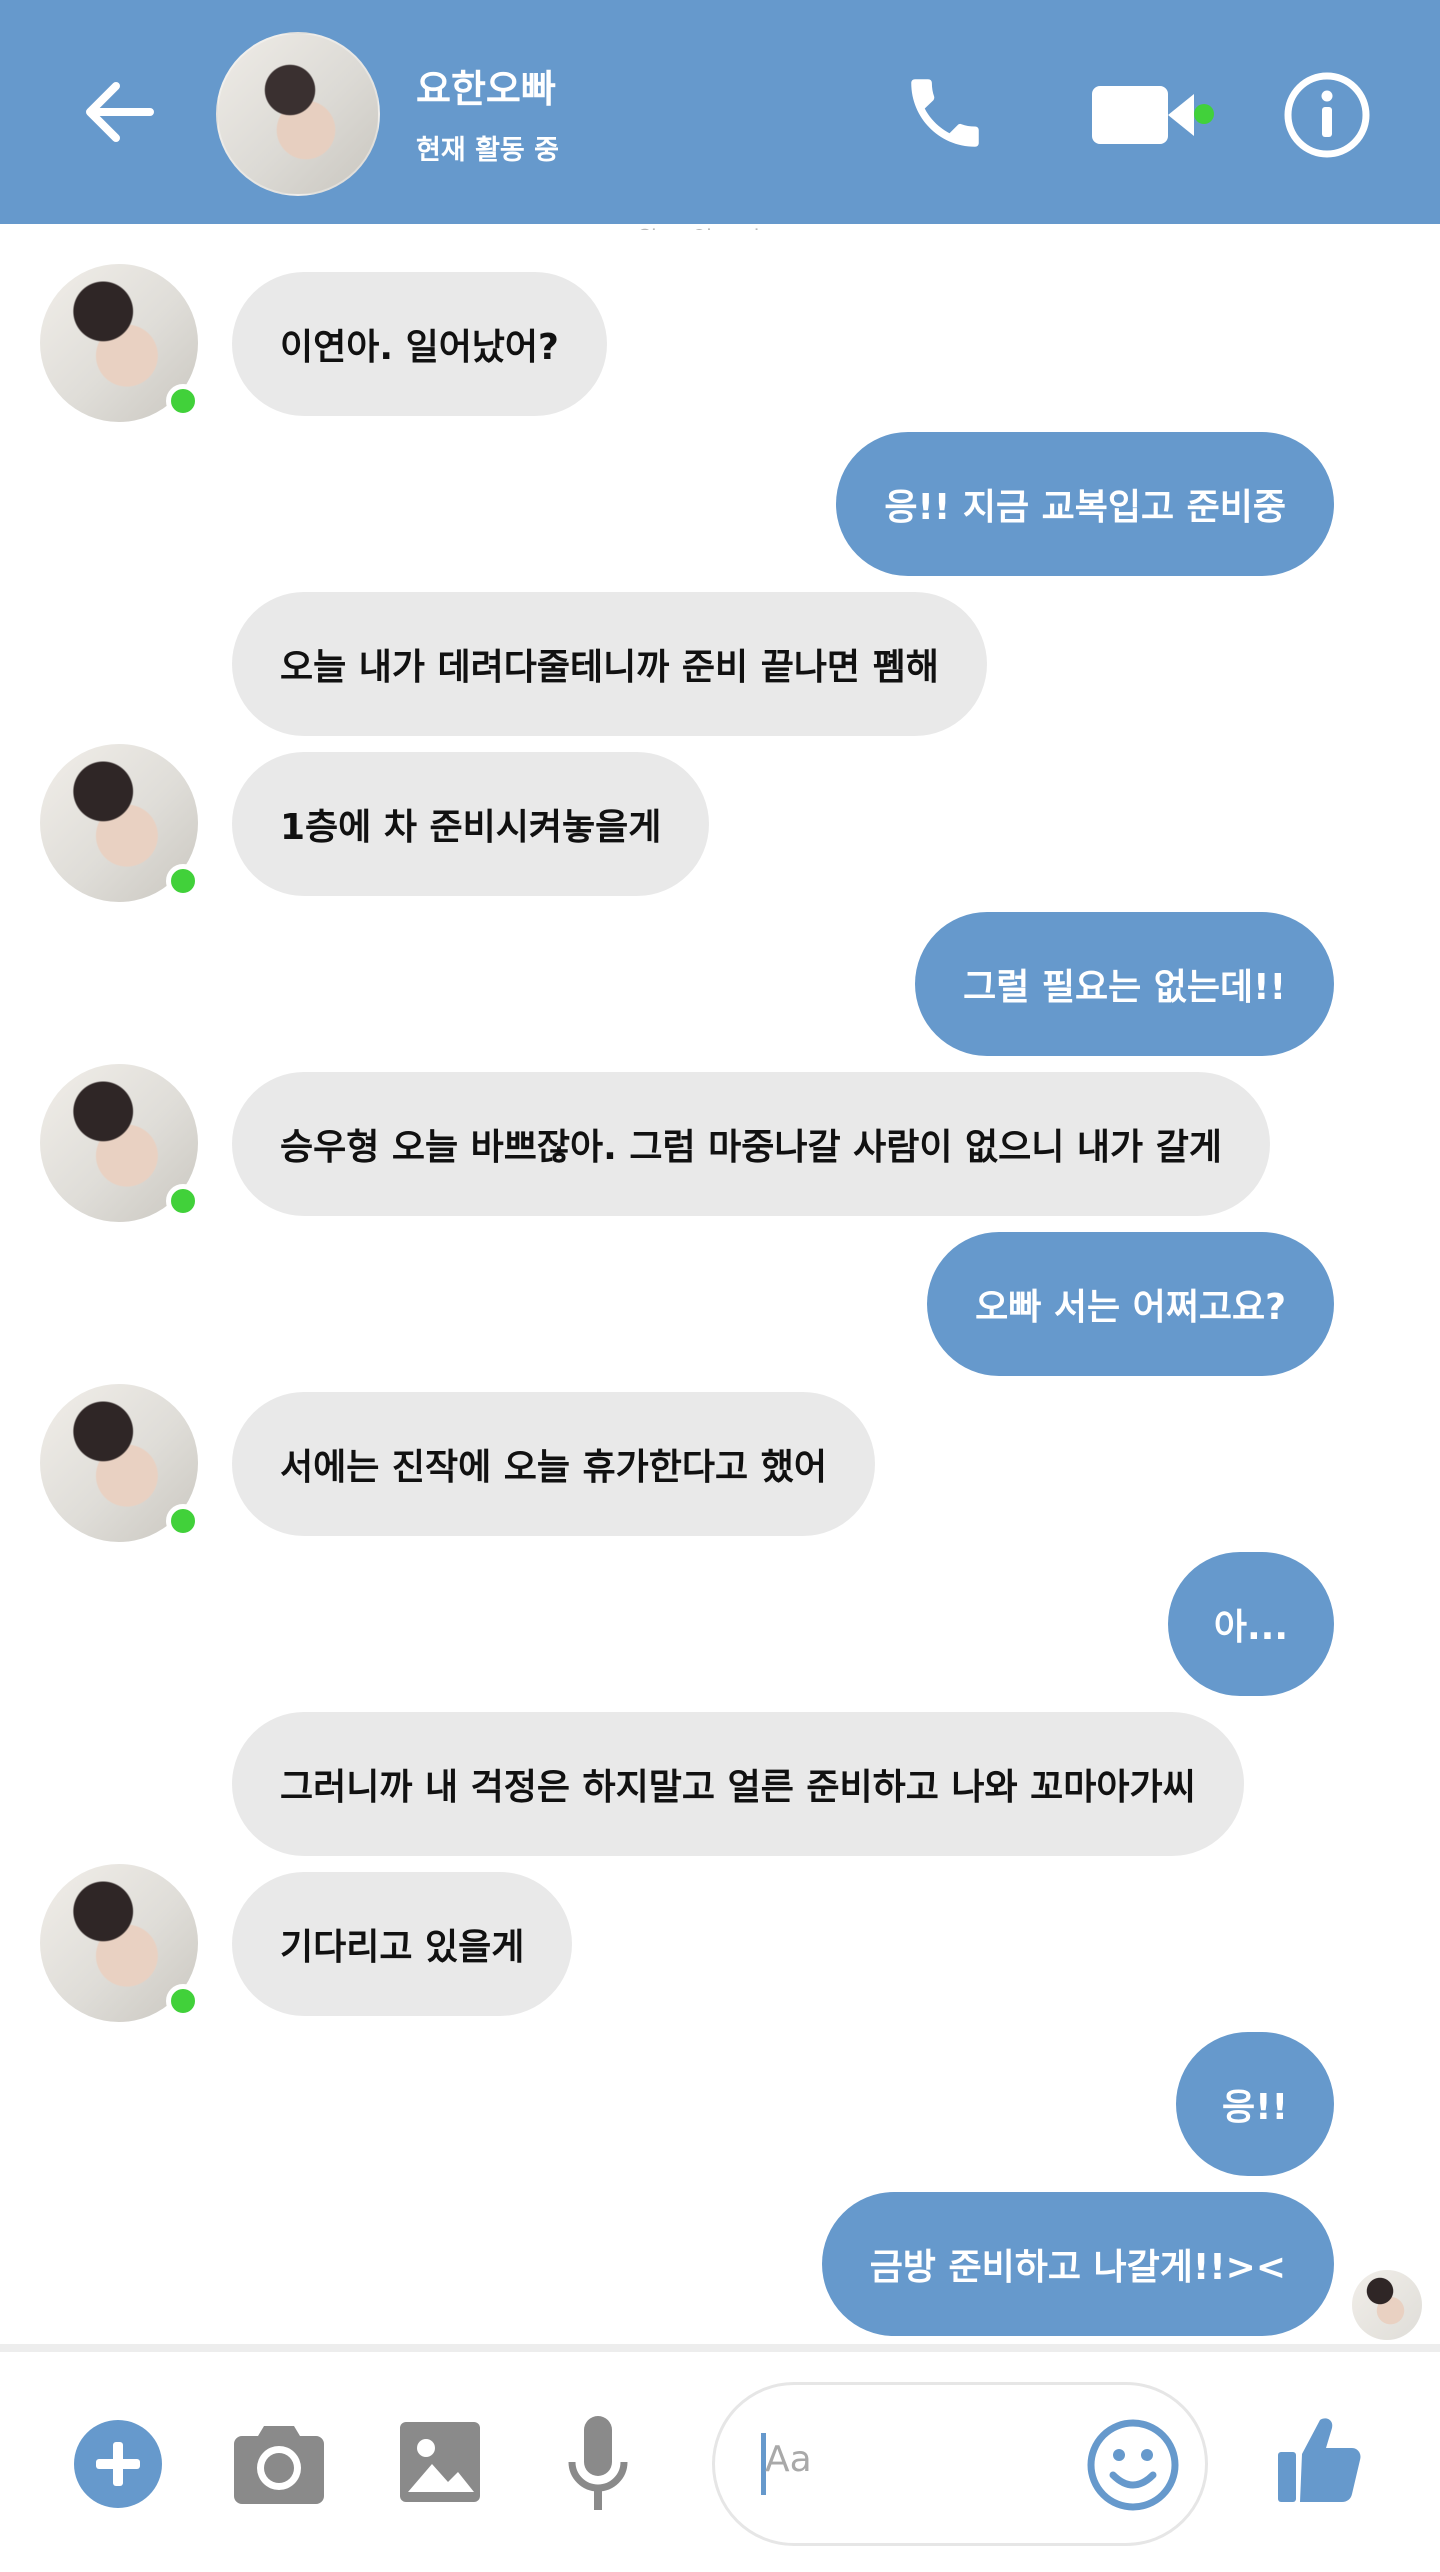 The image size is (1440, 2572). What do you see at coordinates (118, 2464) in the screenshot?
I see `plus-icon` at bounding box center [118, 2464].